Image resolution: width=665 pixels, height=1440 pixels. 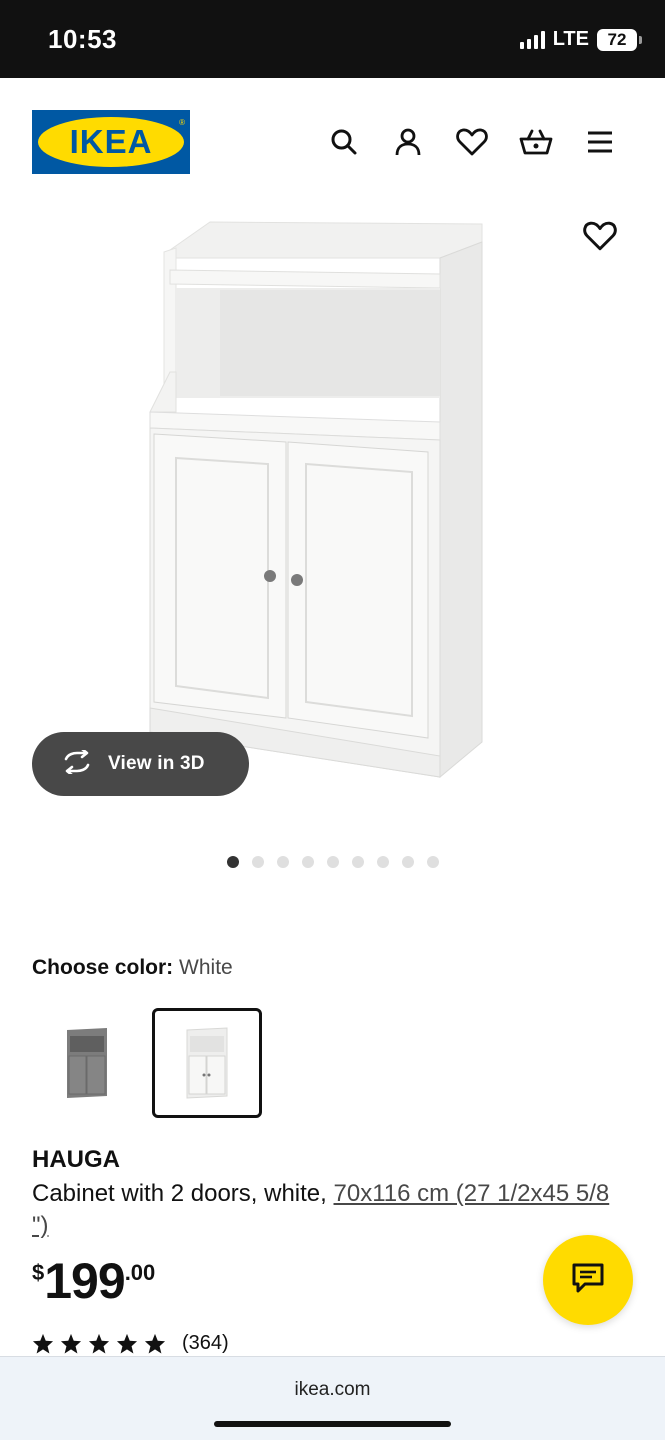 I want to click on signal-icon, so click(x=532, y=39).